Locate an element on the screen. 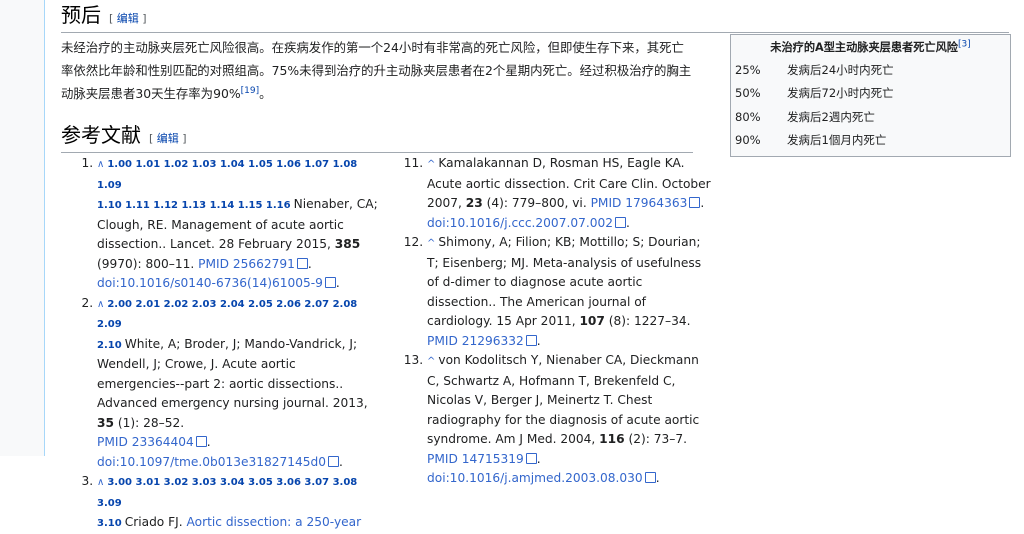 The height and width of the screenshot is (534, 1024). references-edit-link: 编辑 is located at coordinates (168, 138).